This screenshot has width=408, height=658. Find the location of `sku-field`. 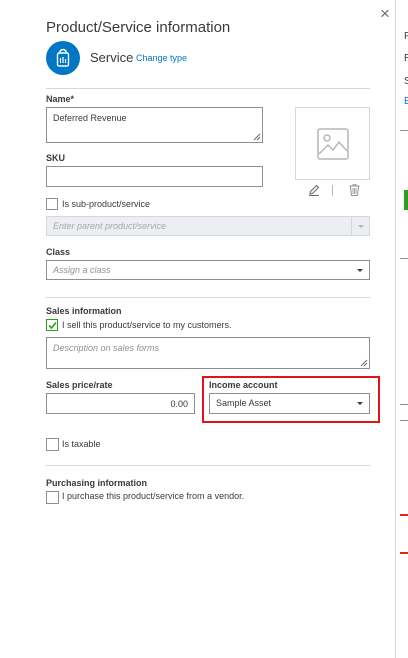

sku-field is located at coordinates (154, 176).